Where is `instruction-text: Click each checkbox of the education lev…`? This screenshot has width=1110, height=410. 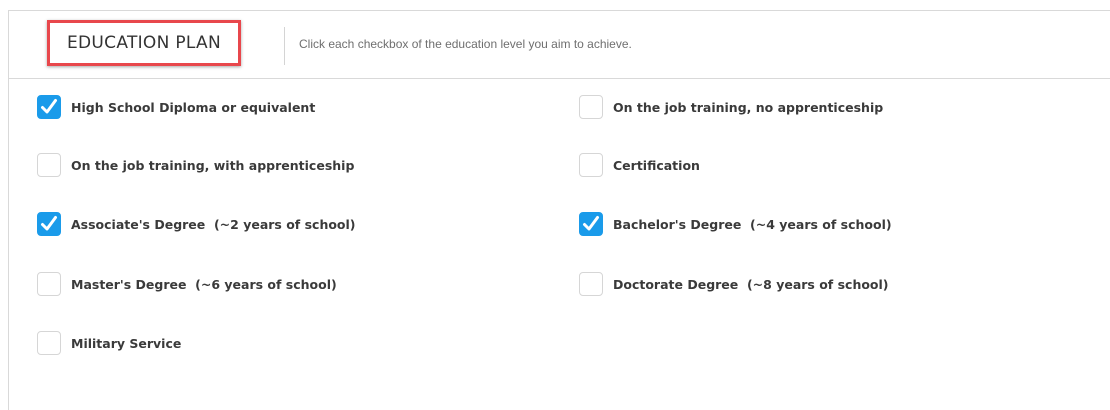
instruction-text: Click each checkbox of the education lev… is located at coordinates (465, 44).